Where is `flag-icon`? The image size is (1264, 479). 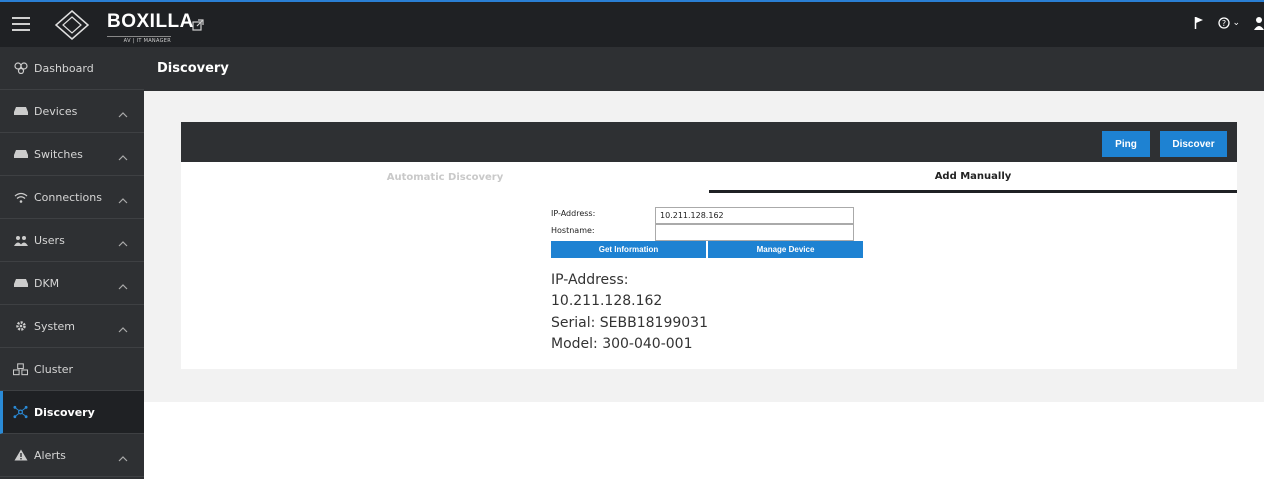 flag-icon is located at coordinates (1199, 23).